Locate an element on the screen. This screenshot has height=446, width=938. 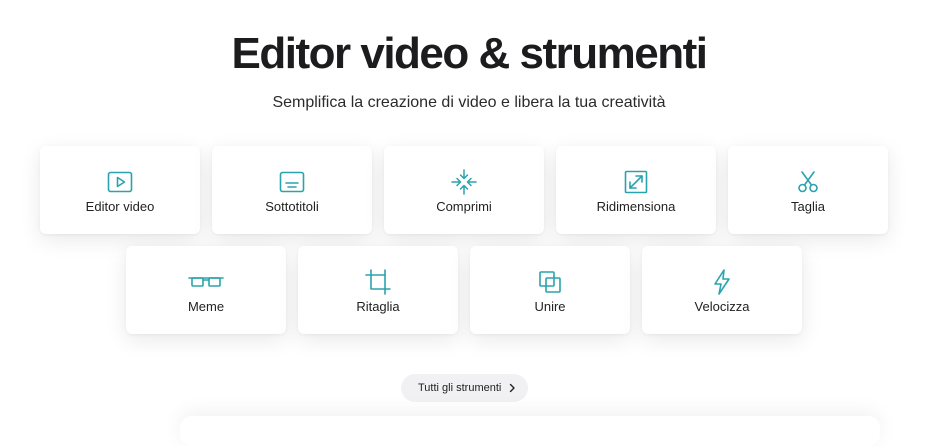
tool-card-label: Comprimi is located at coordinates (464, 206).